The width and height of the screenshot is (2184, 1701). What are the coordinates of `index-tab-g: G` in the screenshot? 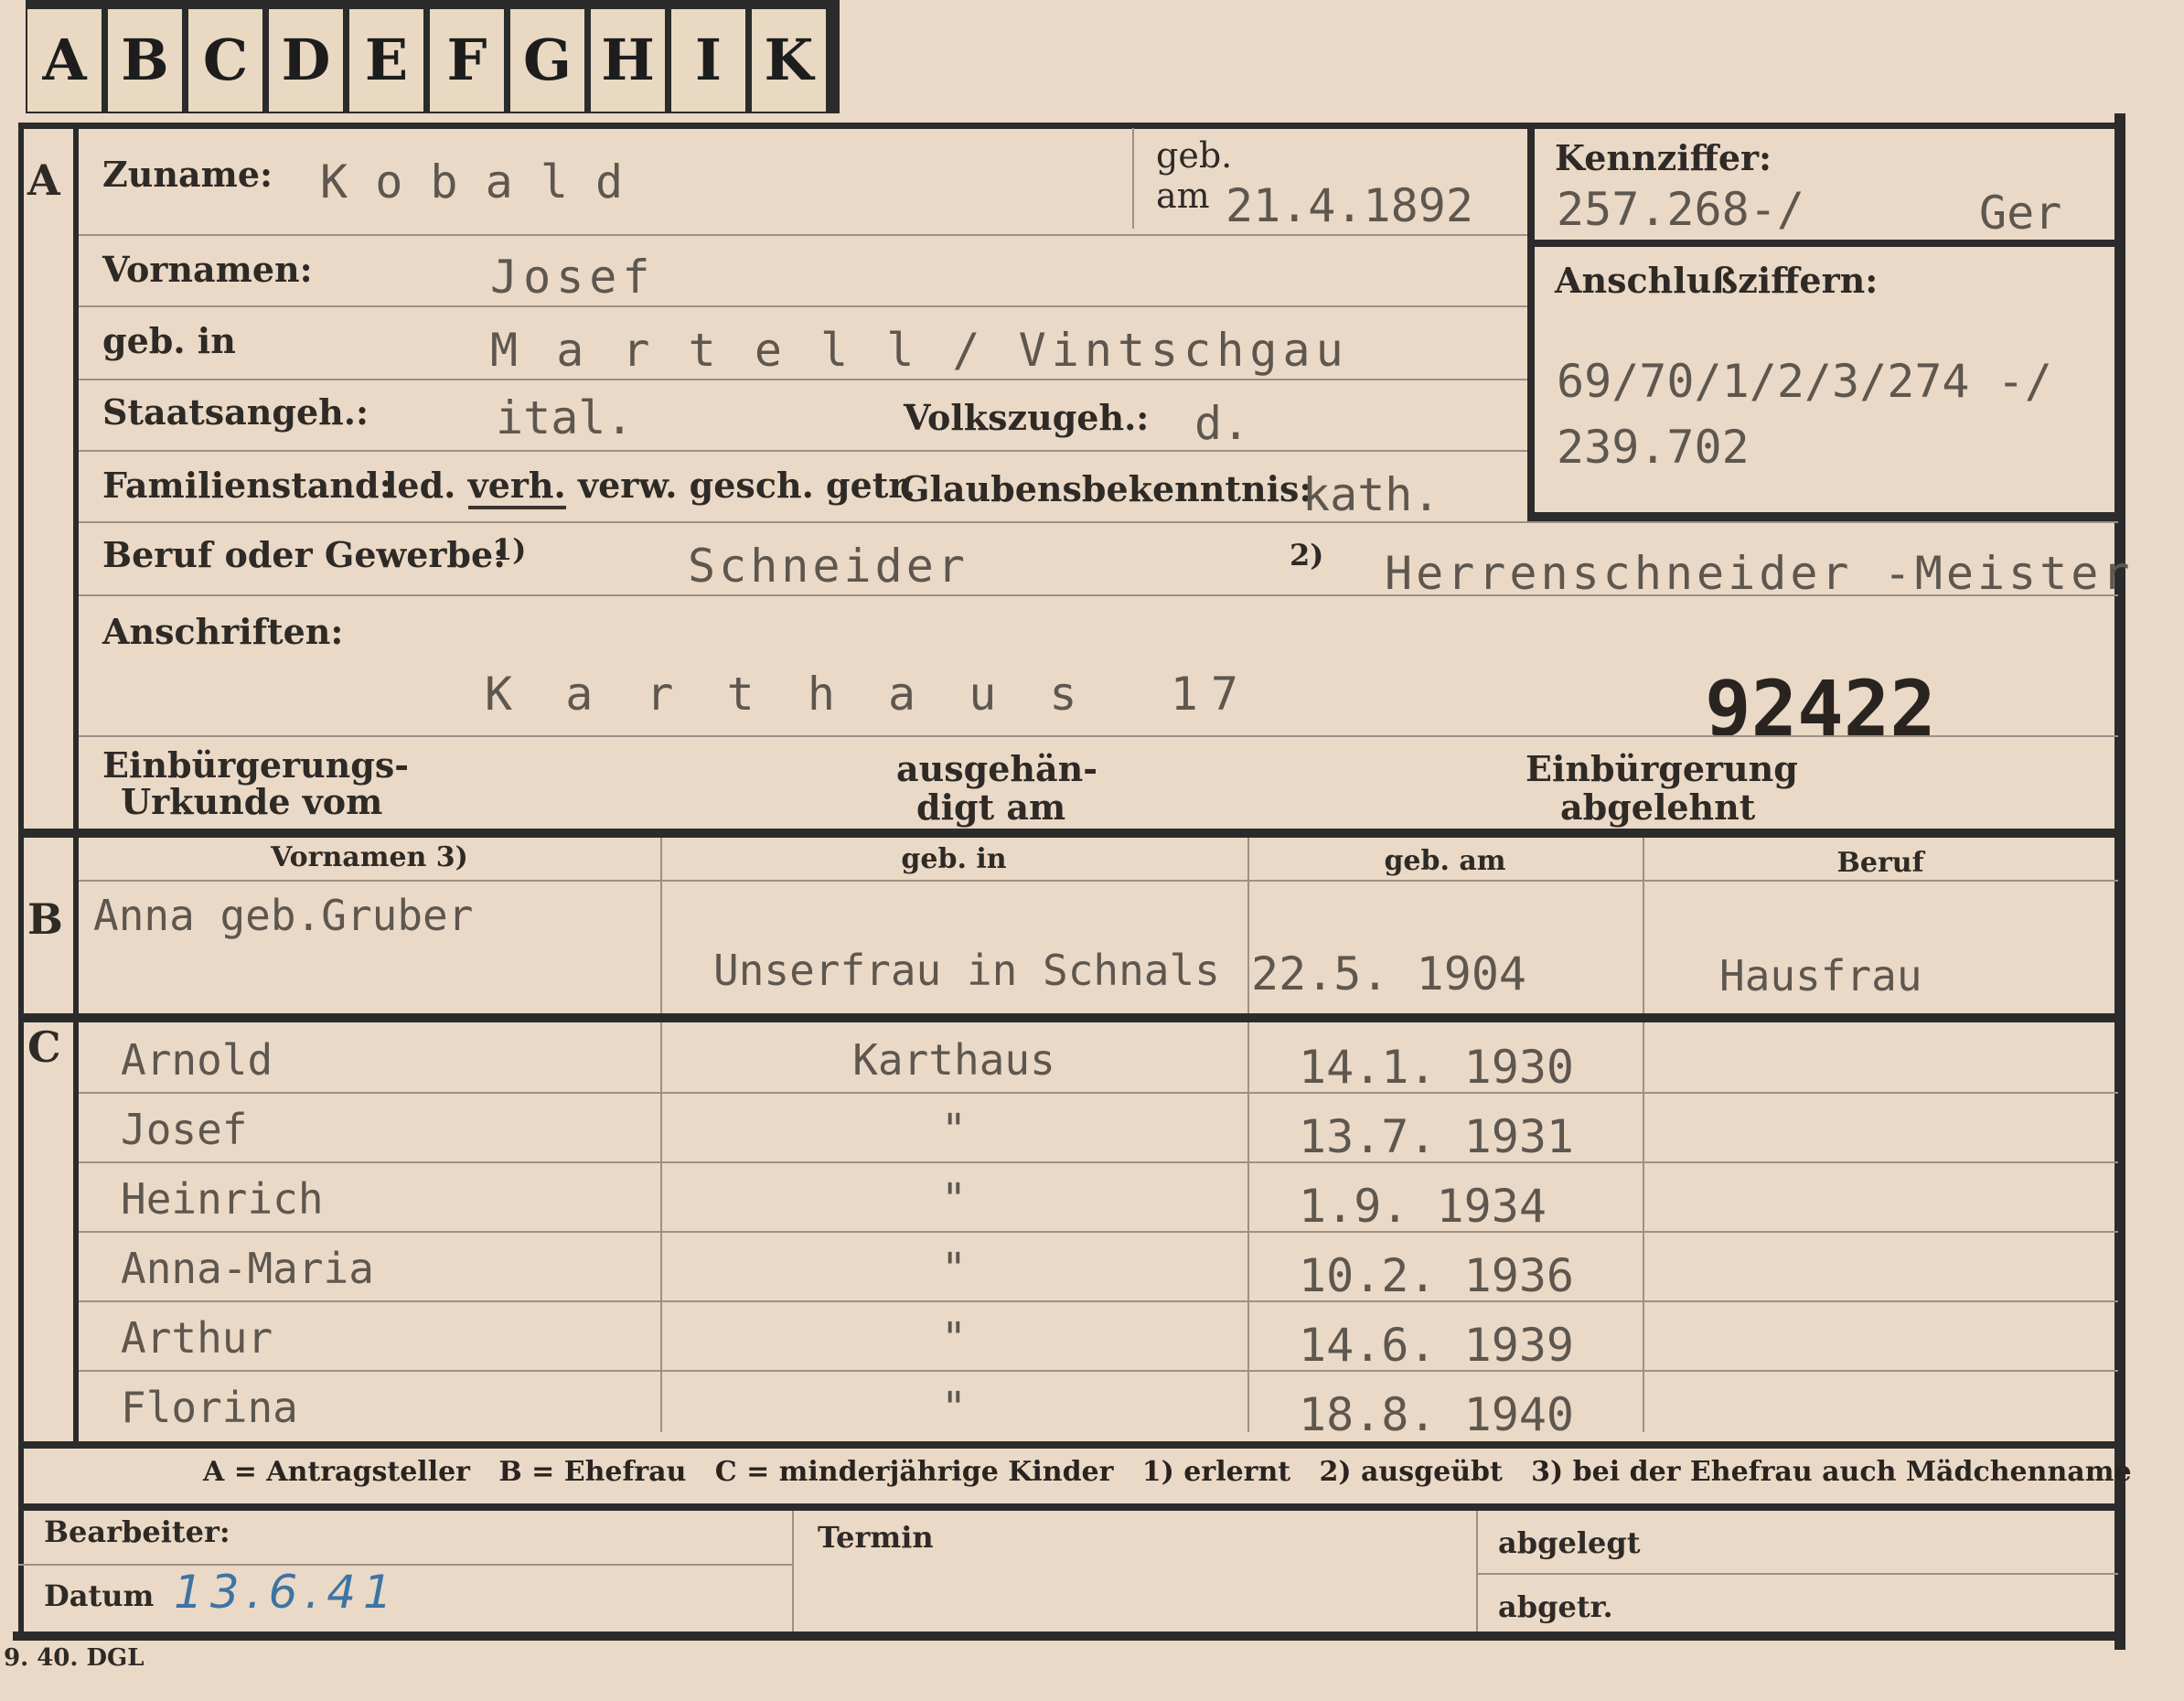 It's located at (549, 60).